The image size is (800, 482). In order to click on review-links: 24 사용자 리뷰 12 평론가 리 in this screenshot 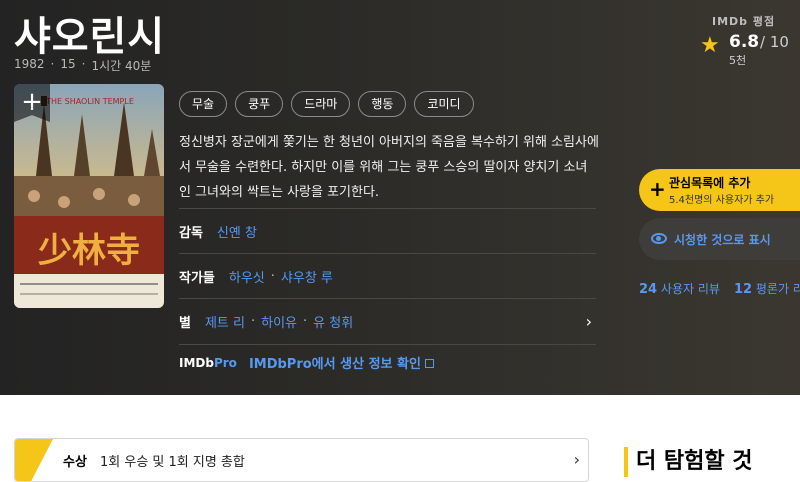, I will do `click(719, 288)`.